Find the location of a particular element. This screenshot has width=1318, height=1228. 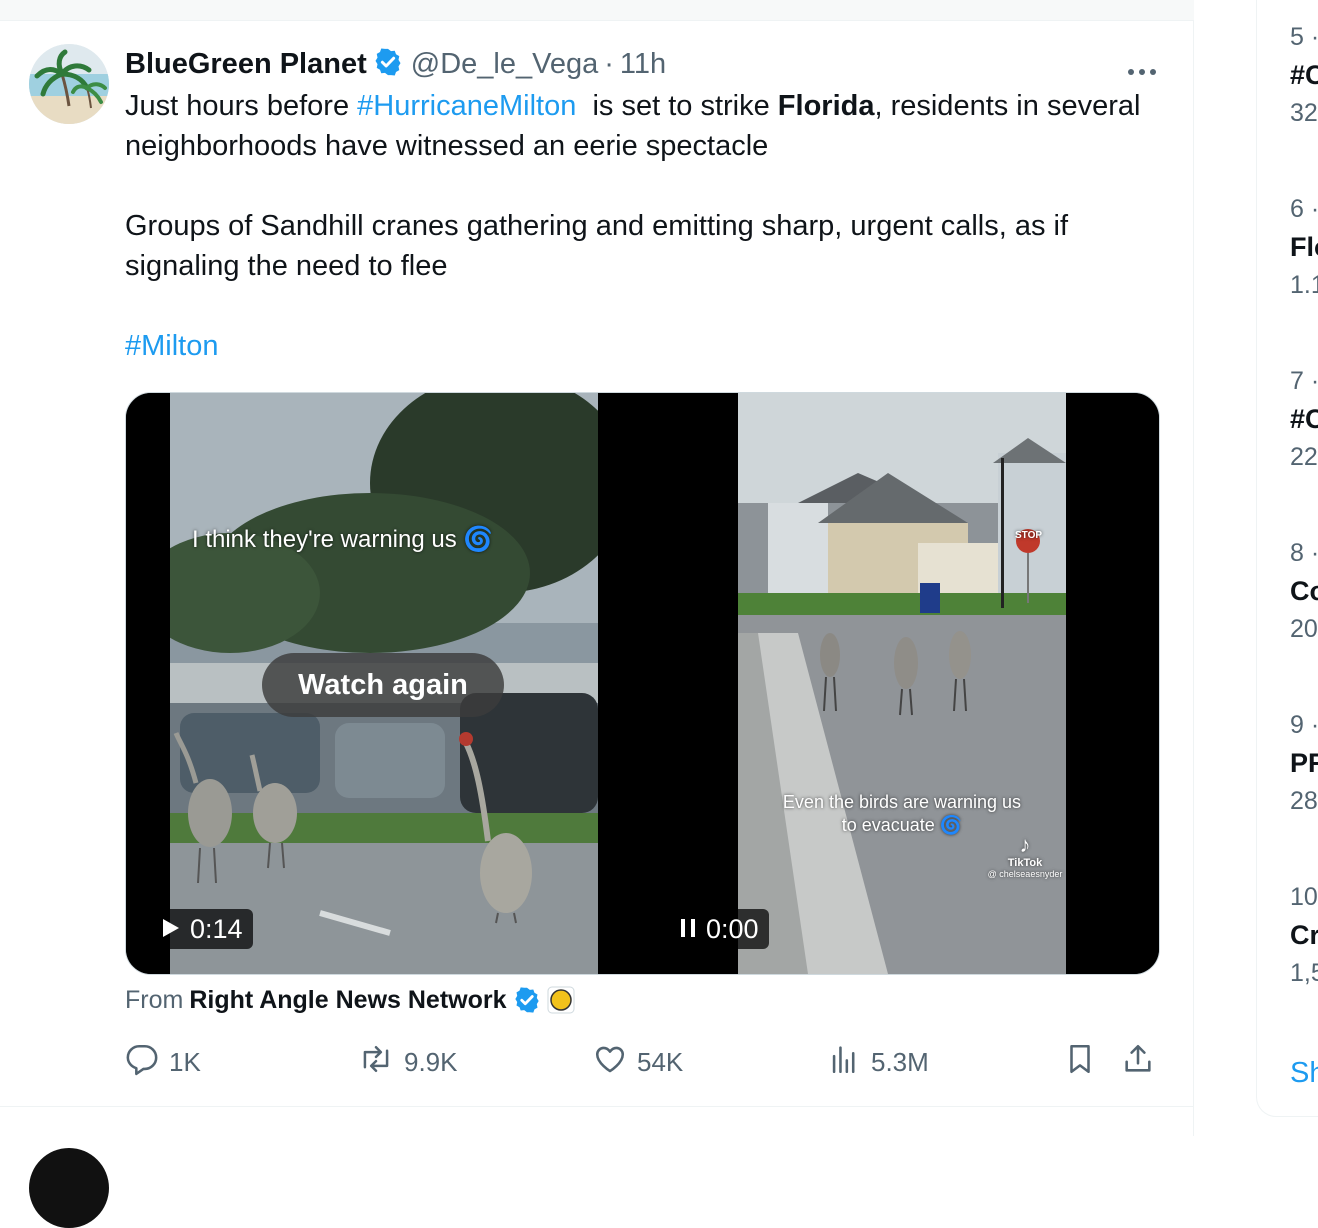

reply-count: 1K is located at coordinates (185, 1061).